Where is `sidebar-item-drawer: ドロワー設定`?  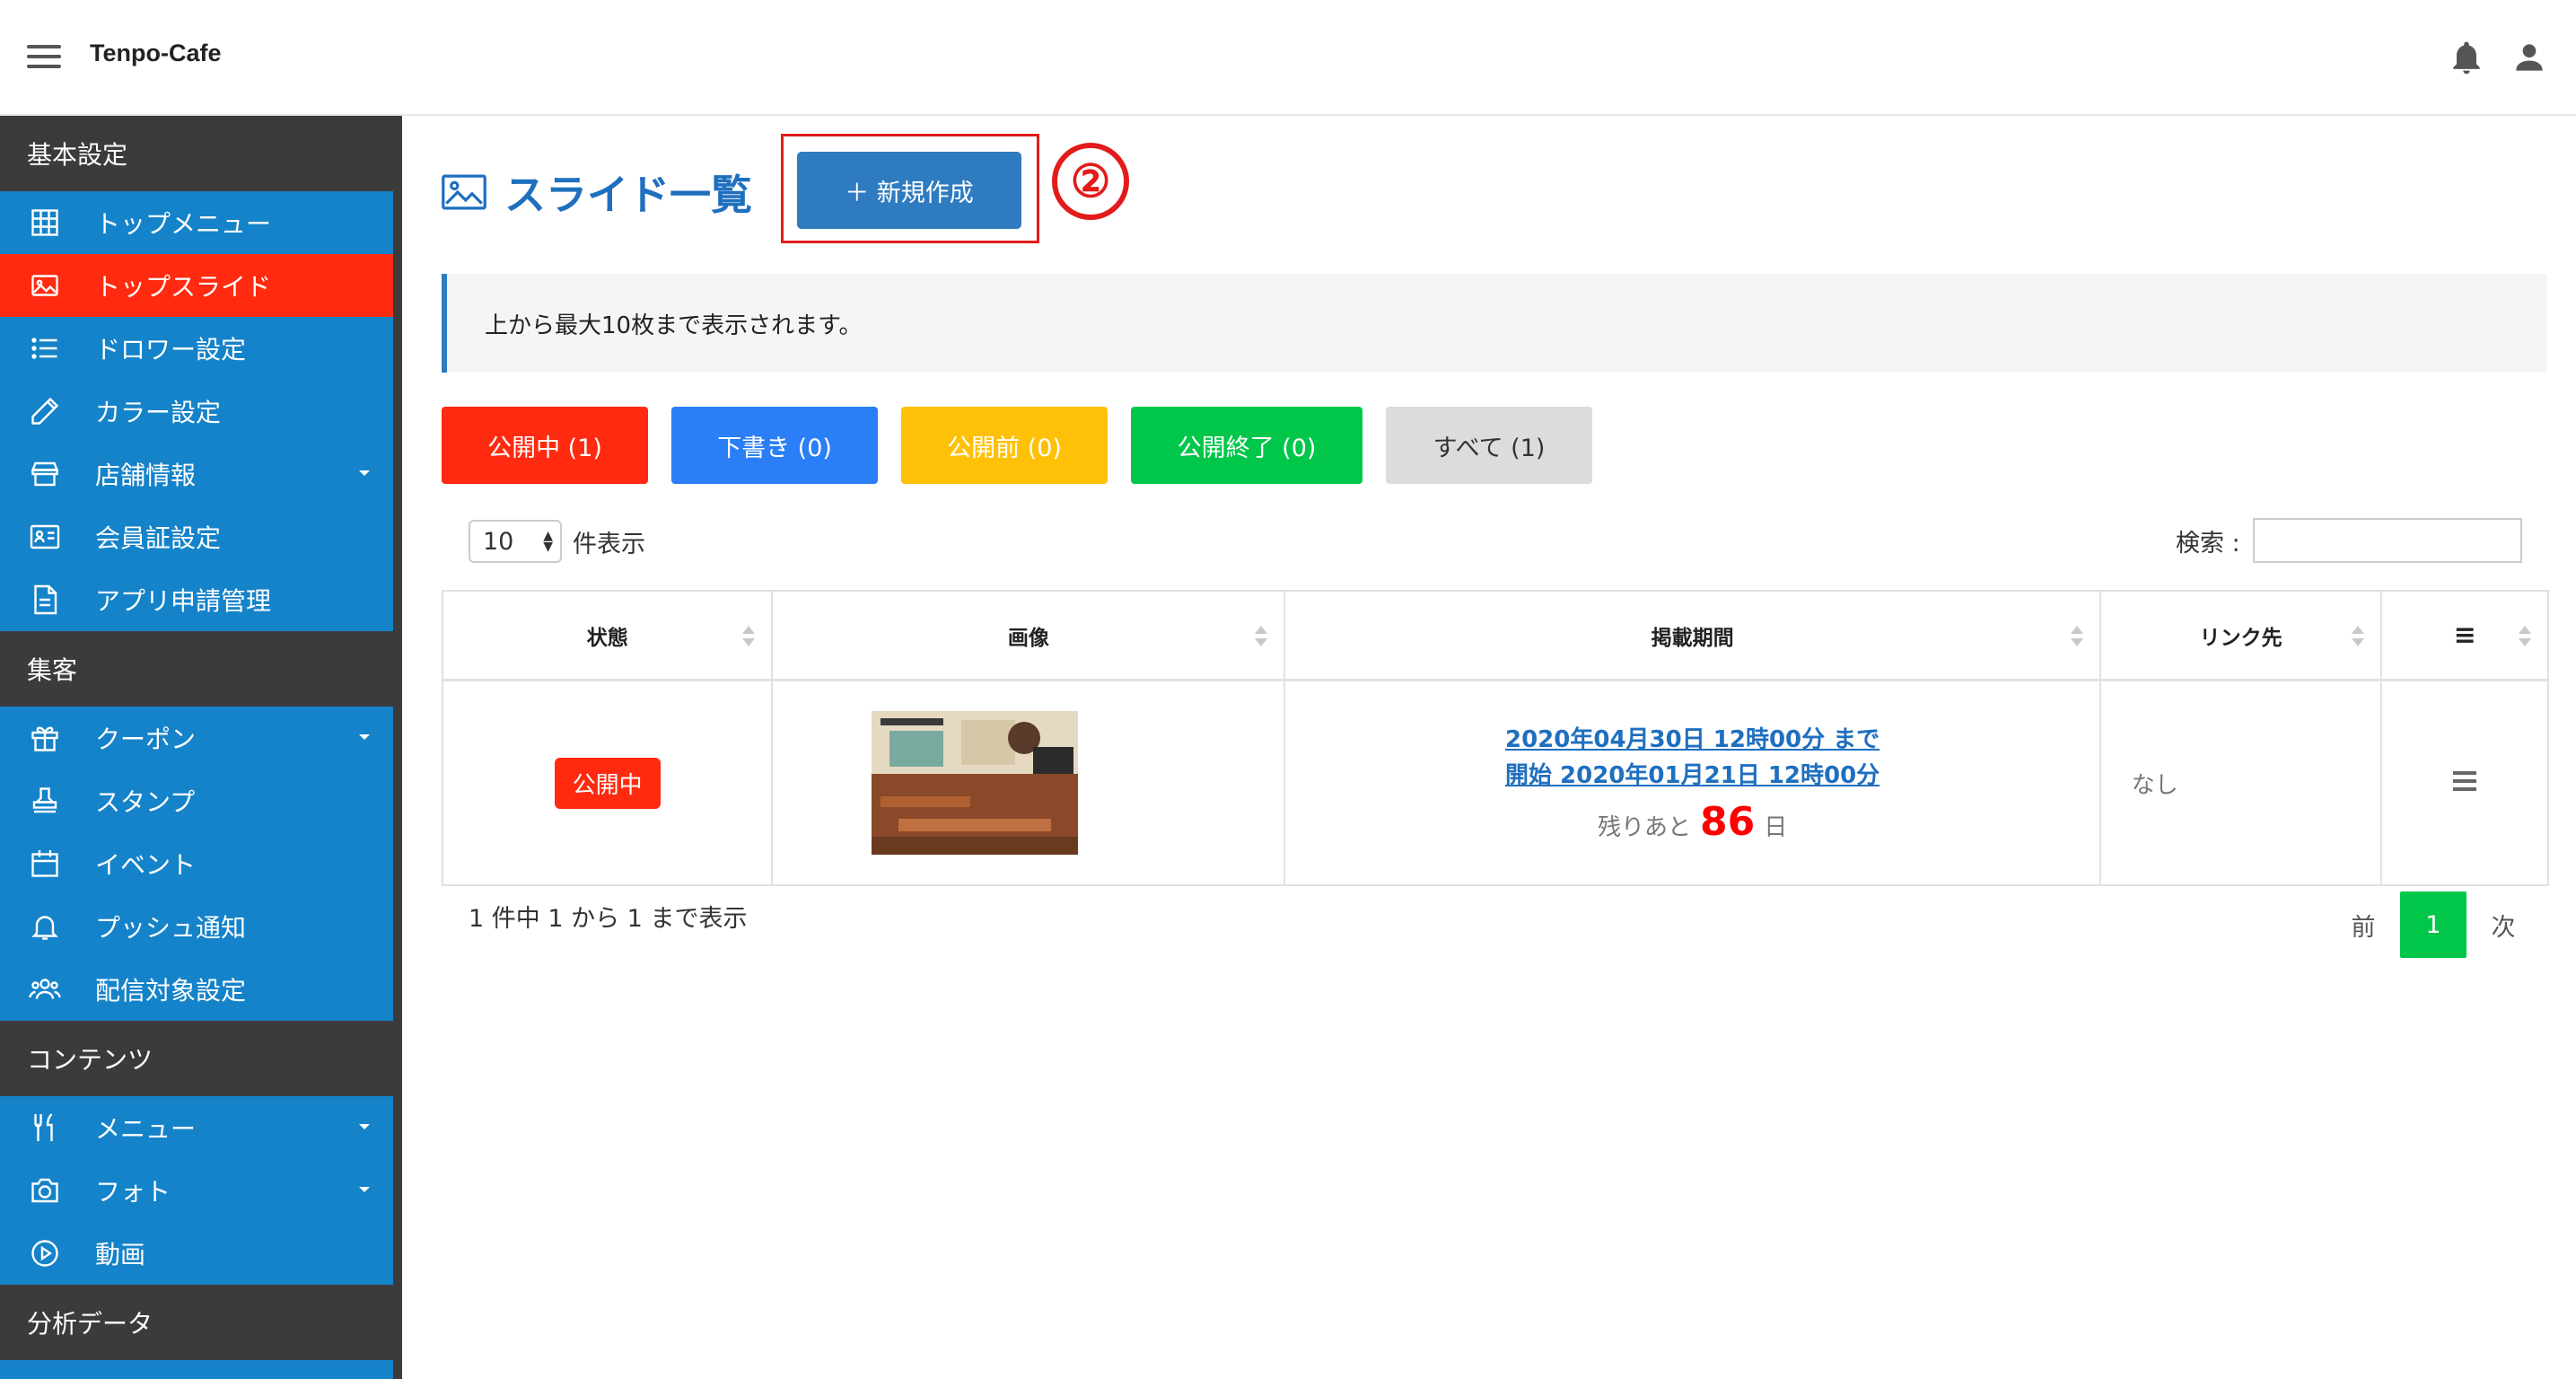
sidebar-item-drawer: ドロワー設定 is located at coordinates (196, 348).